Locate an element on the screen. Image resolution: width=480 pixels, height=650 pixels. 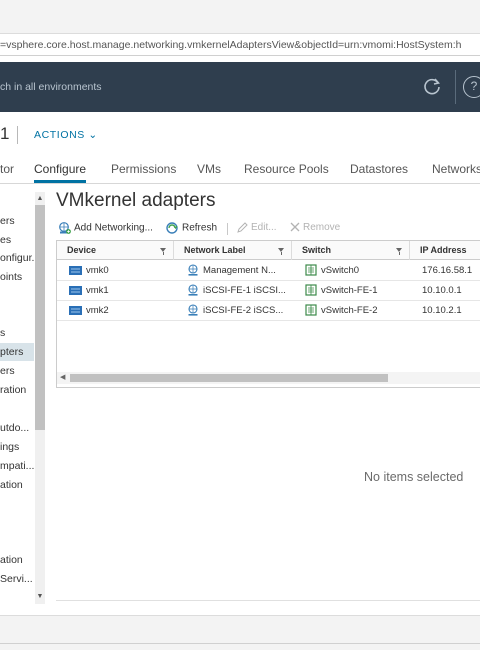
detail-empty-message: No items selected is located at coordinates (414, 477).